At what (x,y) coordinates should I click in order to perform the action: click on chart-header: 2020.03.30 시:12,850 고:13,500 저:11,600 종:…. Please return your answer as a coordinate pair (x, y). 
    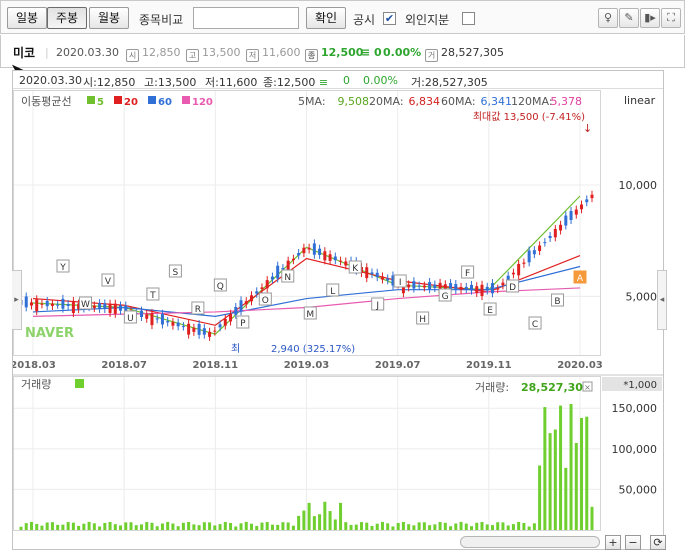
    Looking at the image, I should click on (338, 80).